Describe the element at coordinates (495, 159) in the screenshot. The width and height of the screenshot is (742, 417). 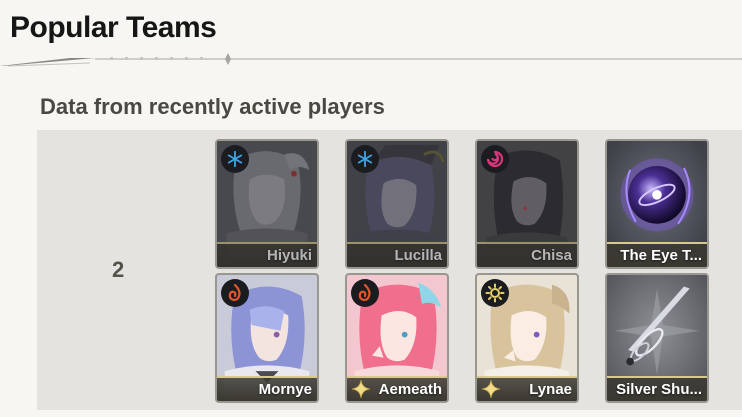
I see `havoc-element-icon` at that location.